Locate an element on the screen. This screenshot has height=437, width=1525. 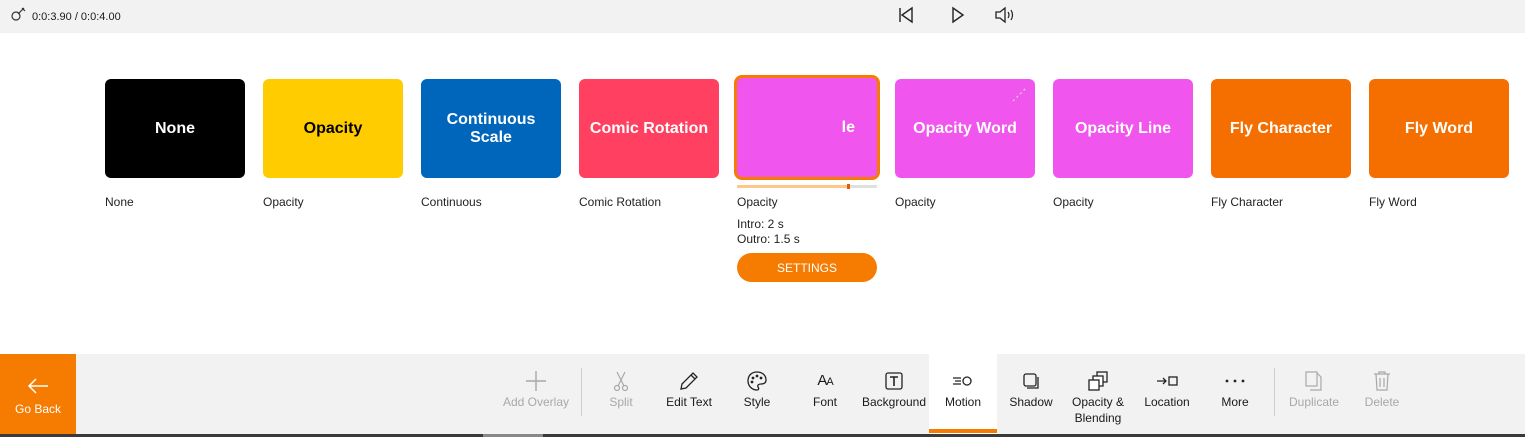
shadow-label: Shadow is located at coordinates (1031, 402).